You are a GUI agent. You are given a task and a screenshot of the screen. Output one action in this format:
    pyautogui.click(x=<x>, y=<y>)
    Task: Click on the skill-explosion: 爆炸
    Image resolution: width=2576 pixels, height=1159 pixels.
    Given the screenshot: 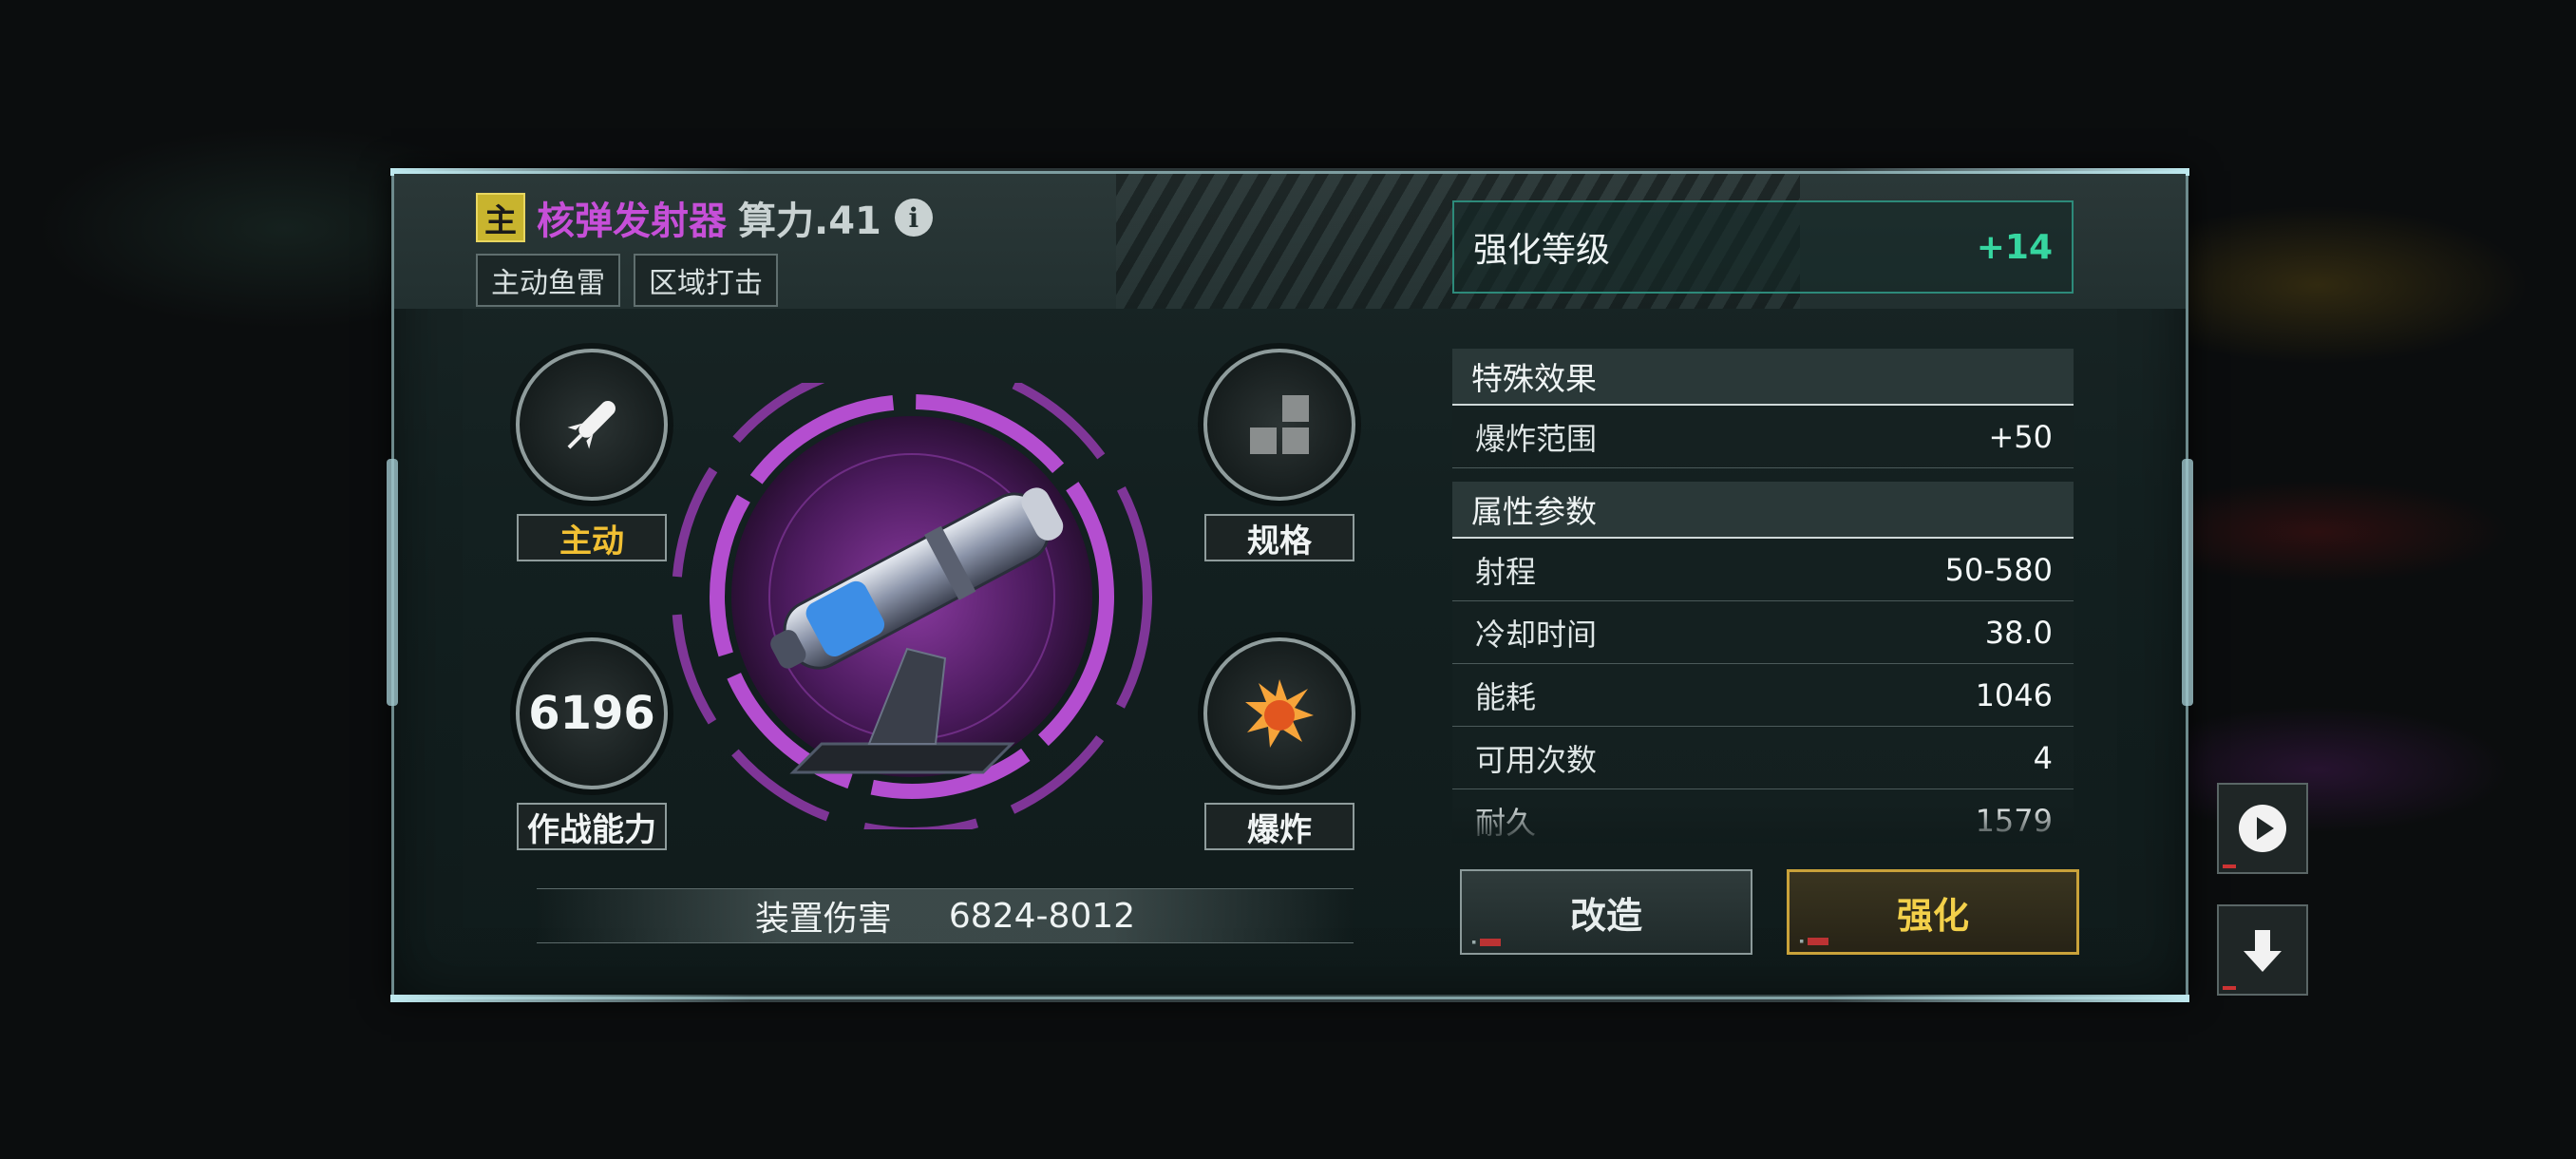 What is the action you would take?
    pyautogui.click(x=1279, y=743)
    